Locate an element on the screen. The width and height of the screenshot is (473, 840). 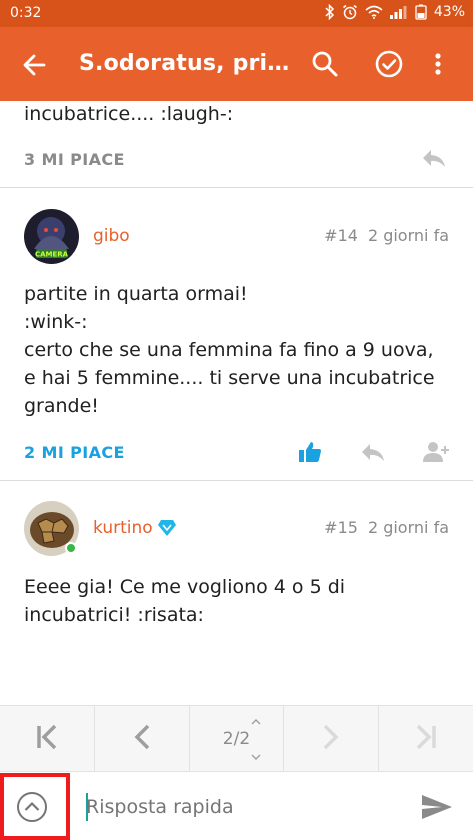
last-page-icon is located at coordinates (426, 739).